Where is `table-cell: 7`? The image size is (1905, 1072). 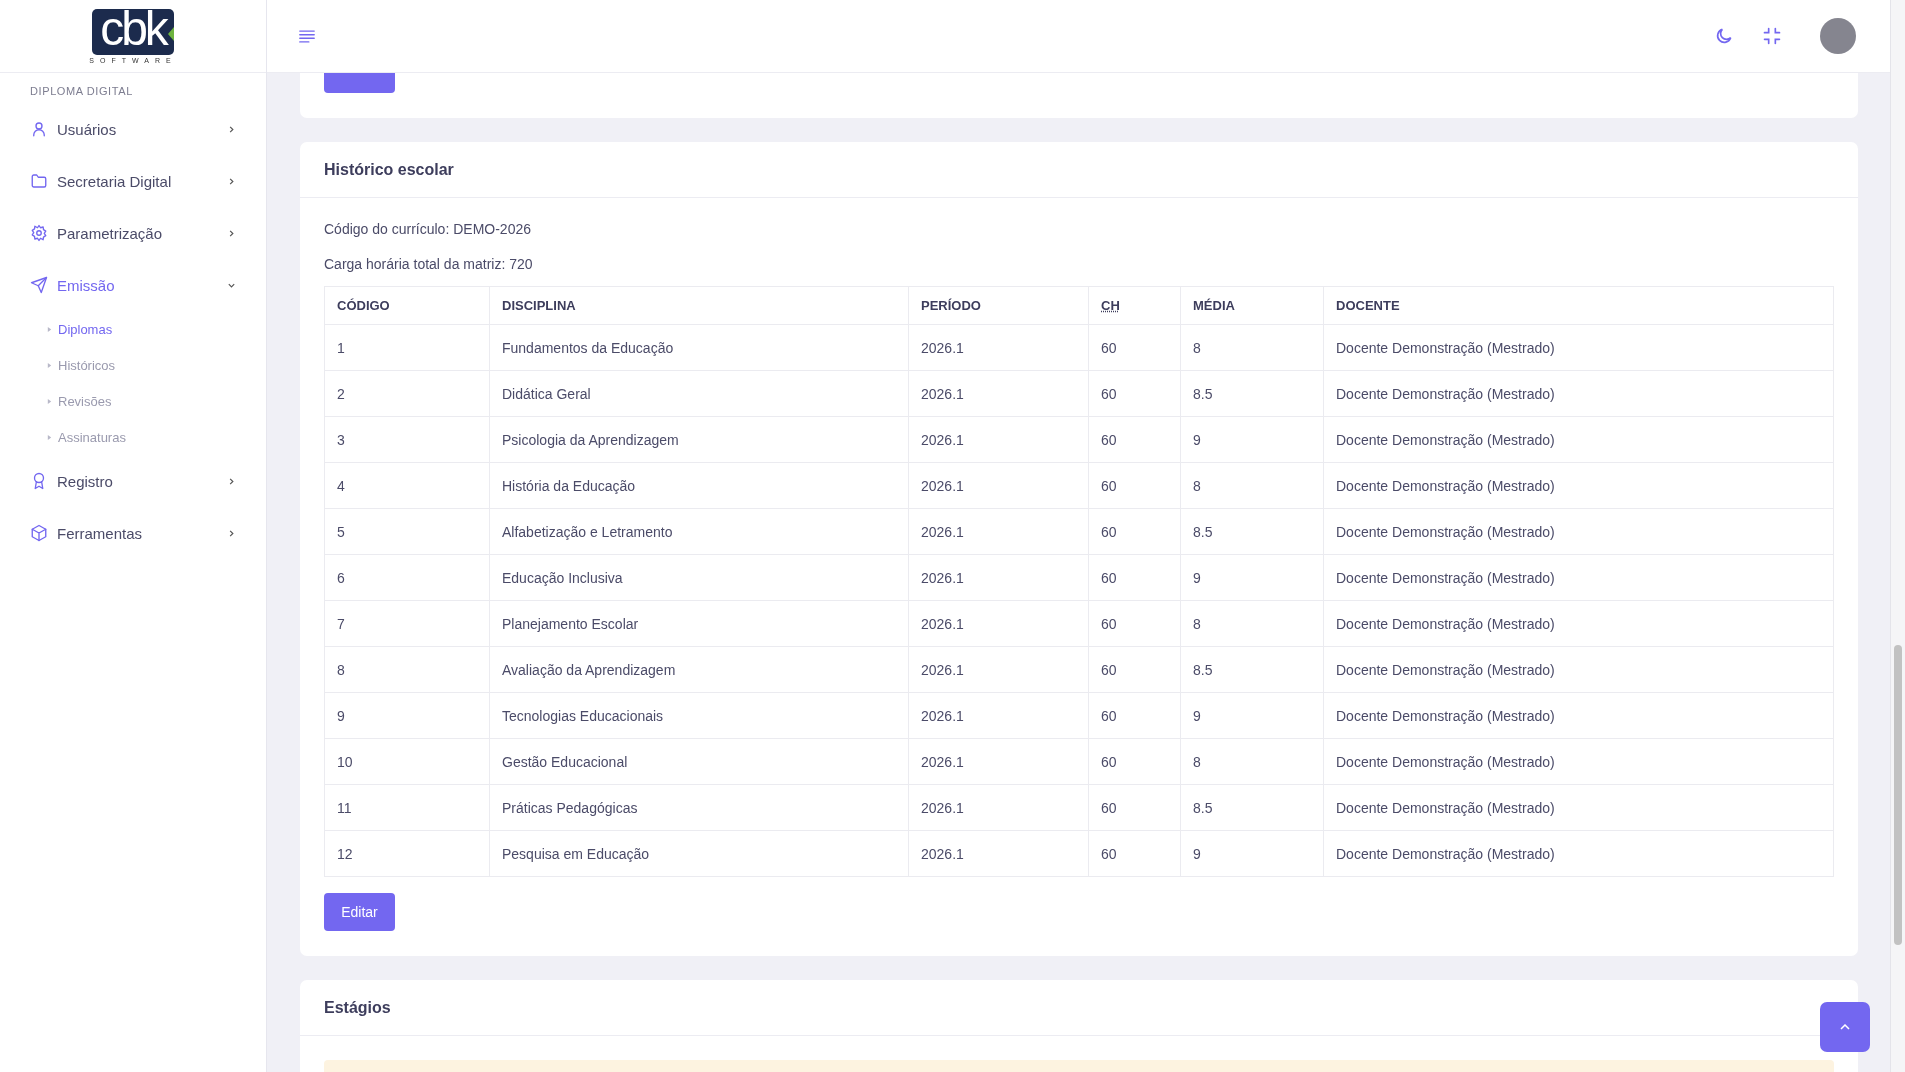 table-cell: 7 is located at coordinates (407, 623).